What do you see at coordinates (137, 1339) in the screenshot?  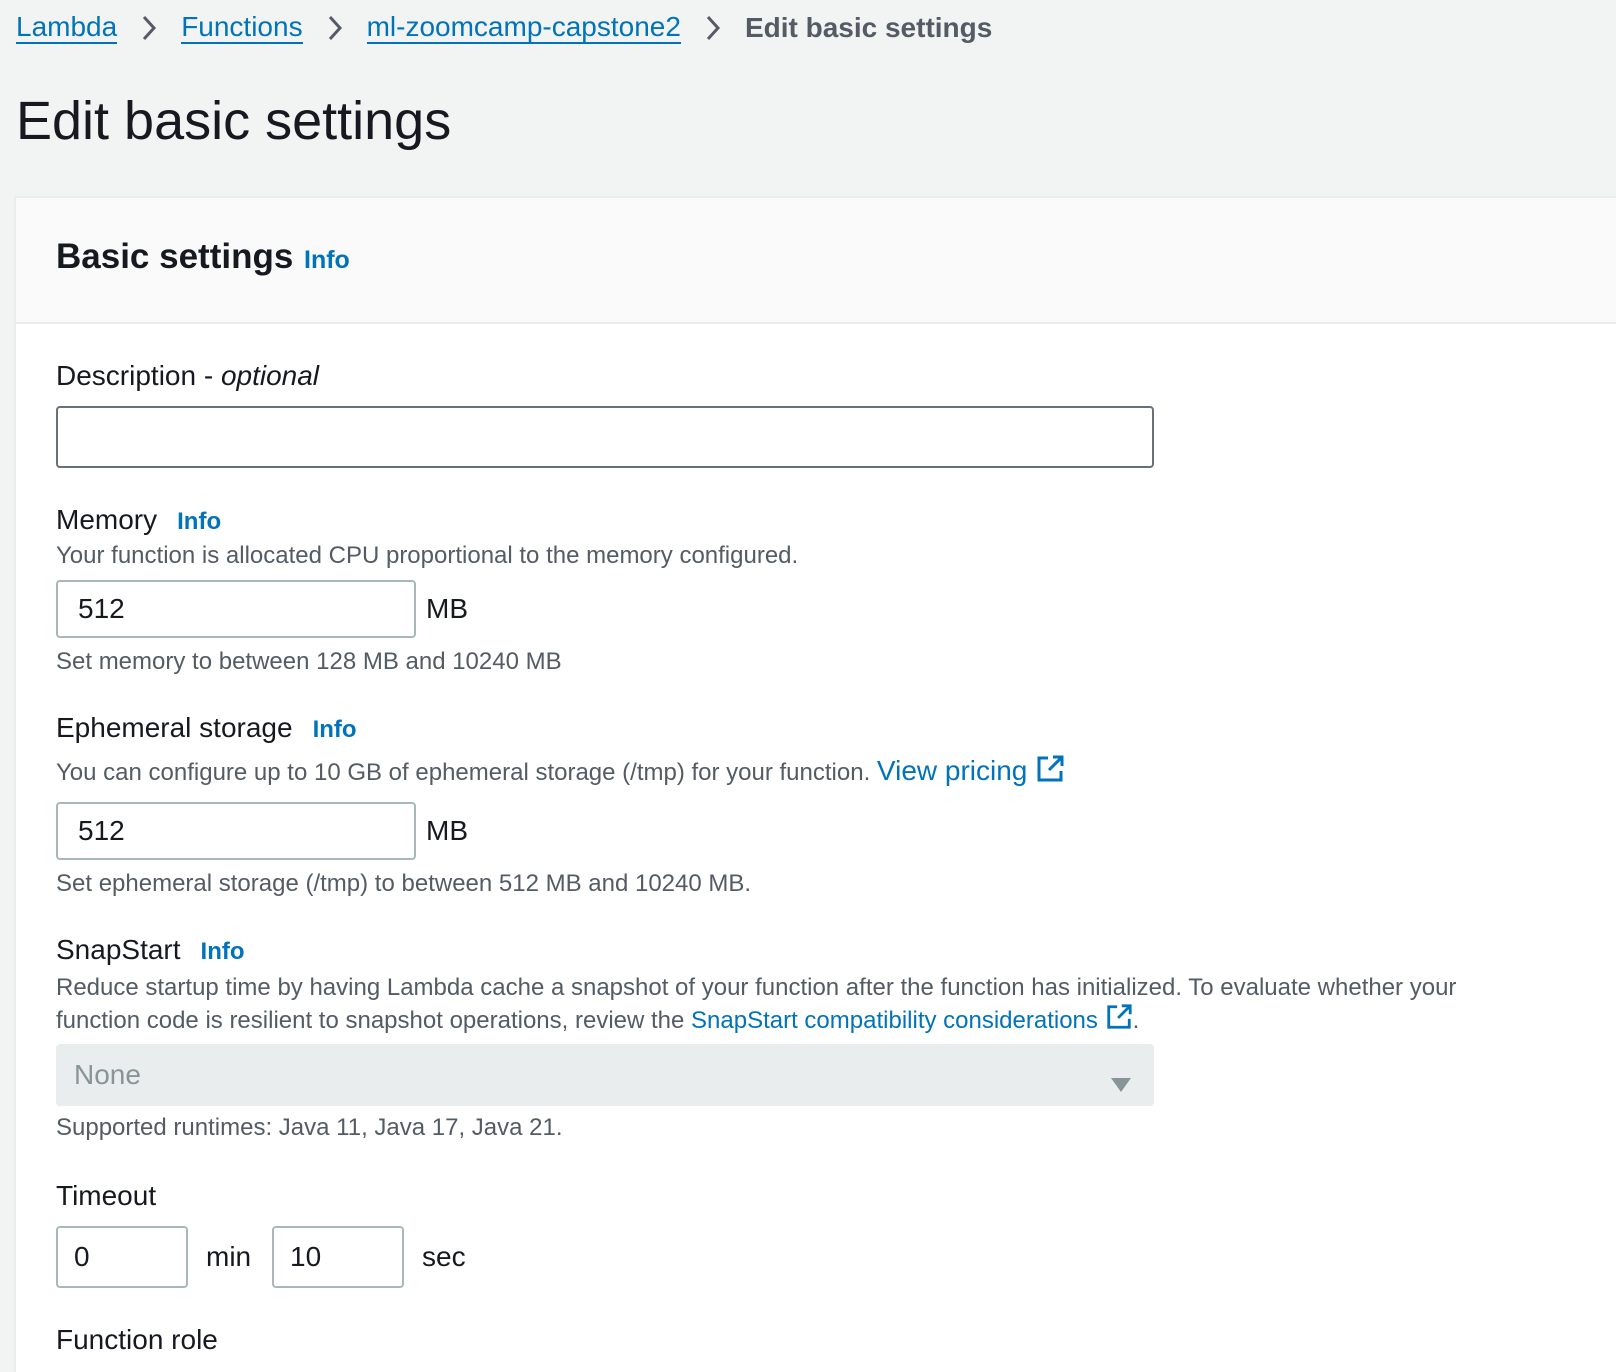 I see `function-role-label: Function role` at bounding box center [137, 1339].